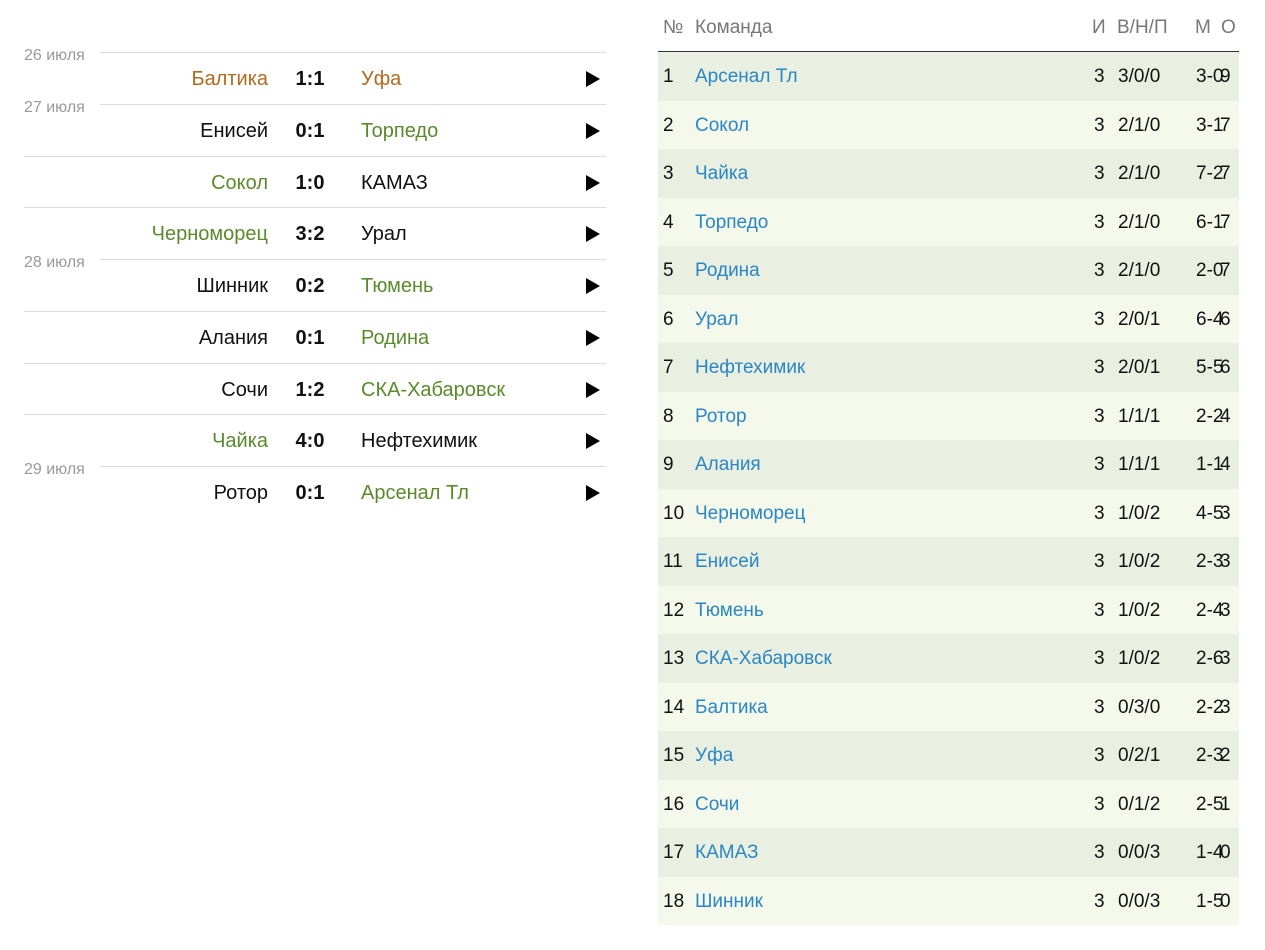 This screenshot has width=1265, height=950. Describe the element at coordinates (948, 270) in the screenshot. I see `standings-row: 5 Родина 3 2/1/0 2-0 7` at that location.